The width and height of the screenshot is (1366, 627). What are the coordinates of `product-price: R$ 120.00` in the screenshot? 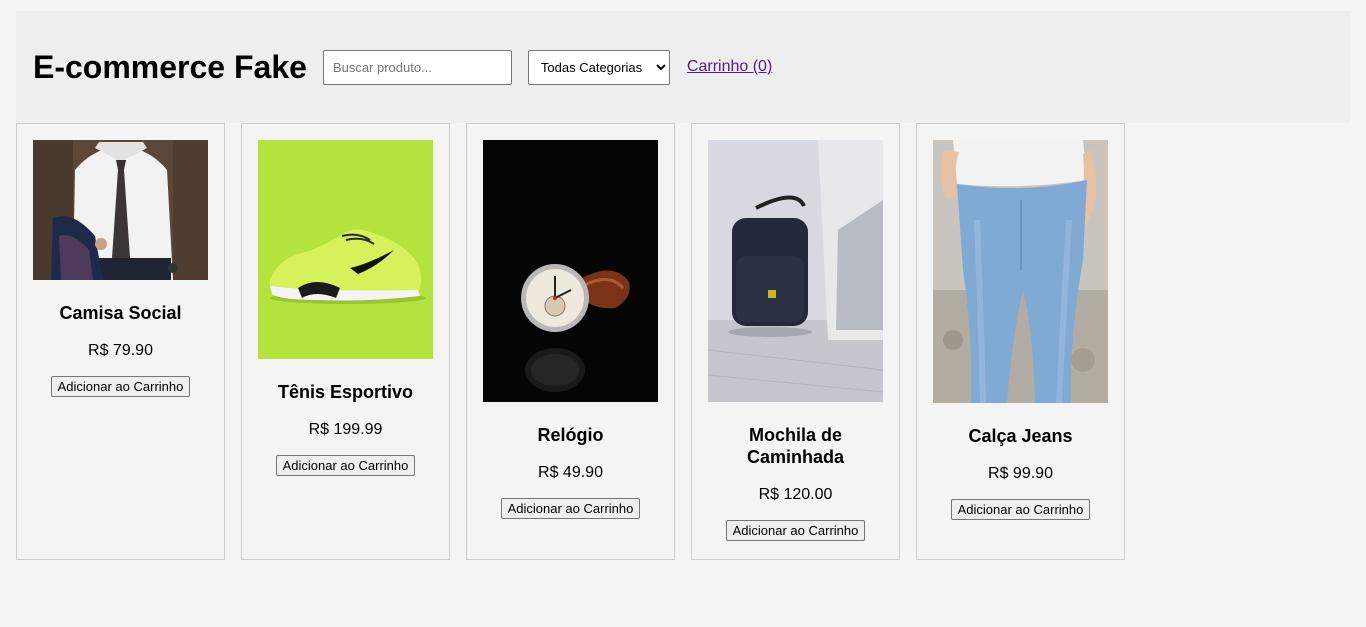 It's located at (795, 494).